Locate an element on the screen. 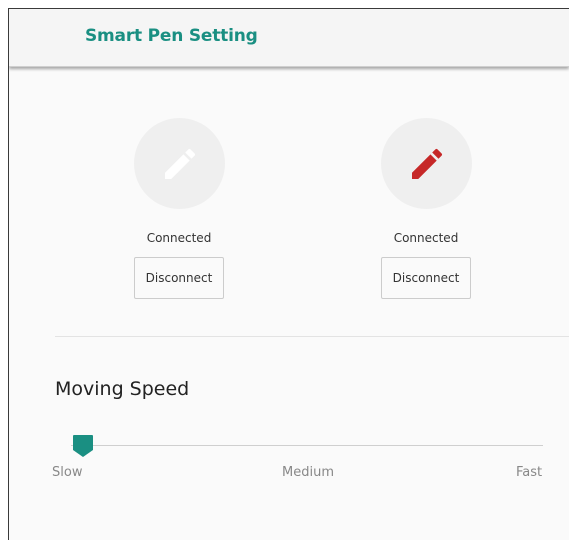  slider-thumb is located at coordinates (83, 446).